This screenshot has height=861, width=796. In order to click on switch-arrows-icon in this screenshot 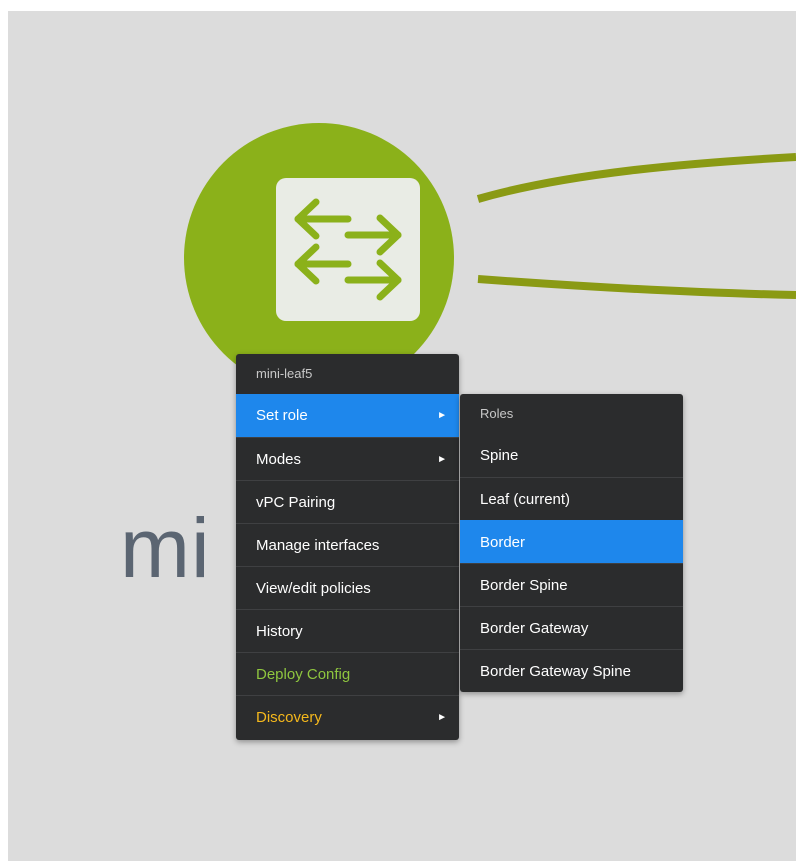, I will do `click(348, 249)`.